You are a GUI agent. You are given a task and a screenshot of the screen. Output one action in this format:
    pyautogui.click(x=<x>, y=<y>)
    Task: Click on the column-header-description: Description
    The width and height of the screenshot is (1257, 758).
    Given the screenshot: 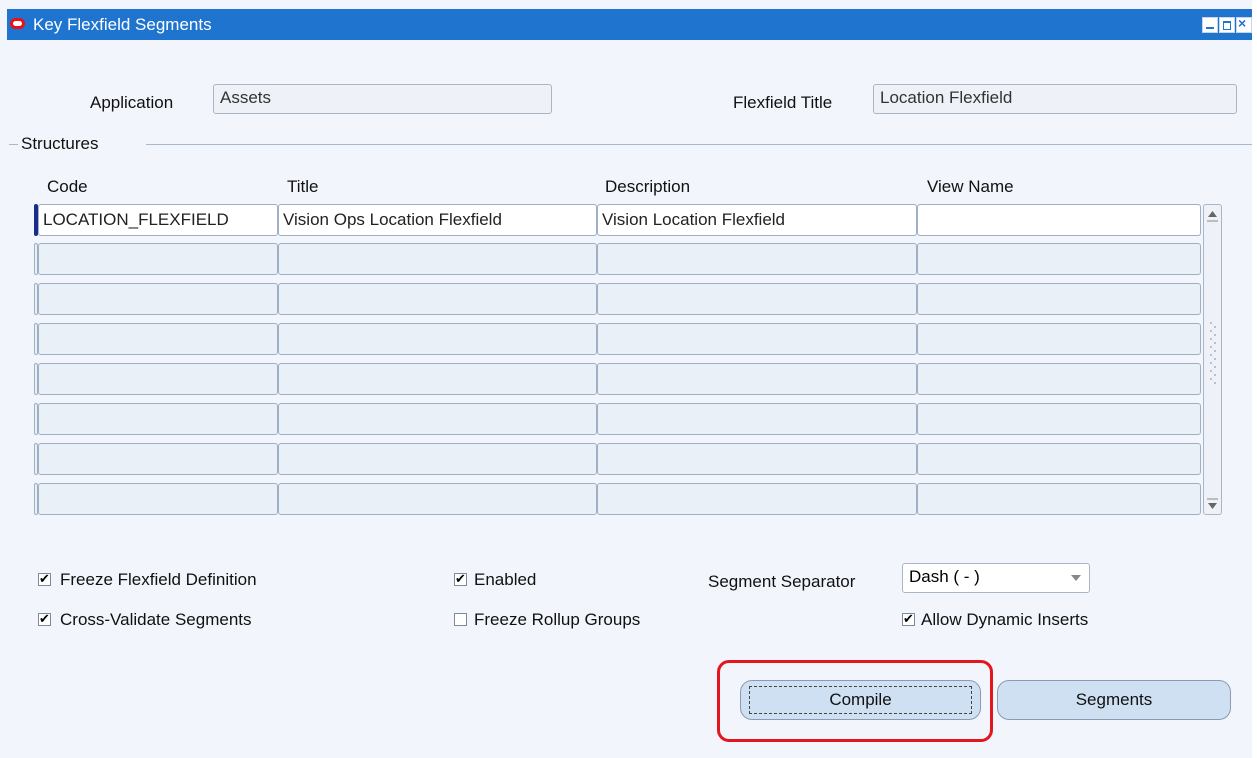 What is the action you would take?
    pyautogui.click(x=648, y=186)
    